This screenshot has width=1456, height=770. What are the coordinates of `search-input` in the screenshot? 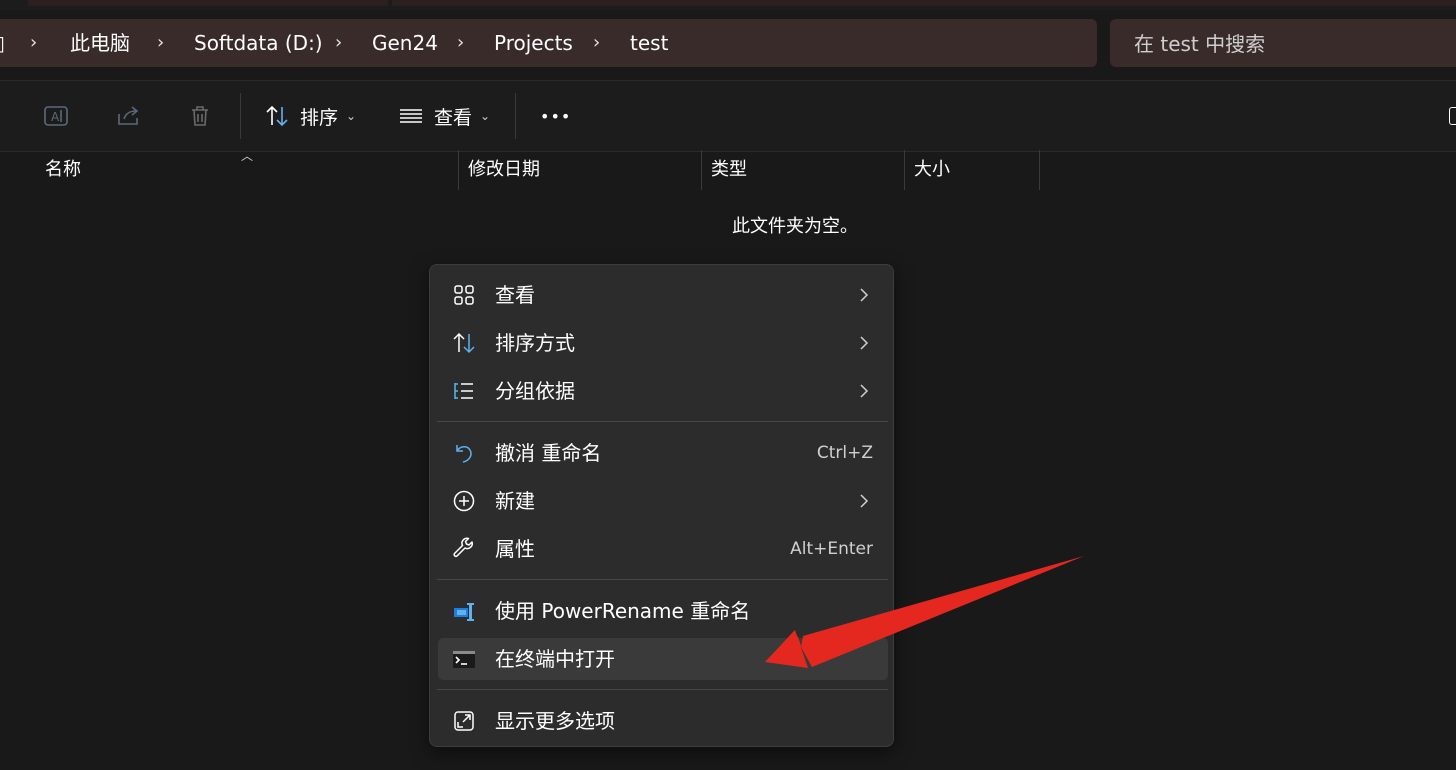 It's located at (1284, 44).